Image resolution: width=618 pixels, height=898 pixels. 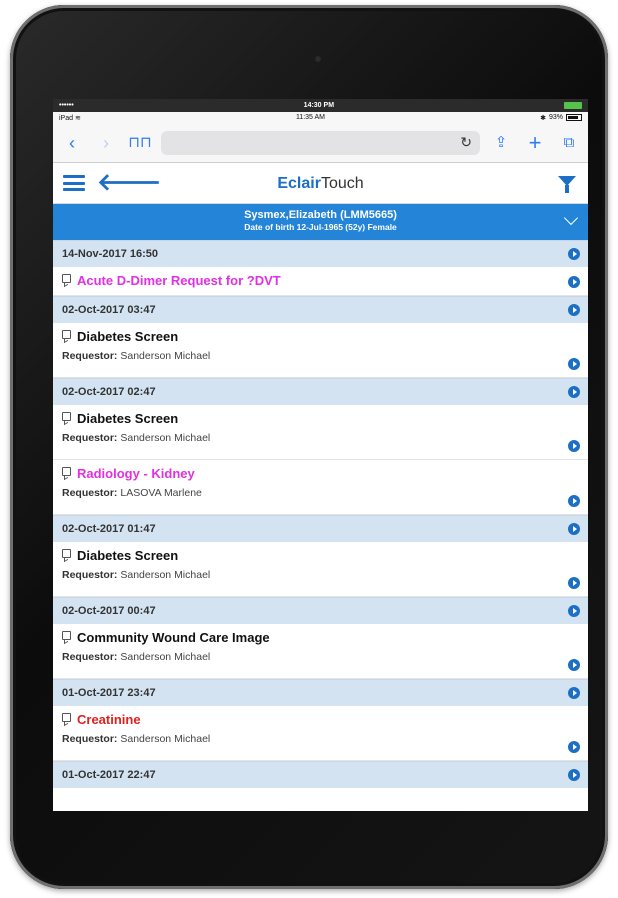 I want to click on status-time: 14:30 PM, so click(x=319, y=105).